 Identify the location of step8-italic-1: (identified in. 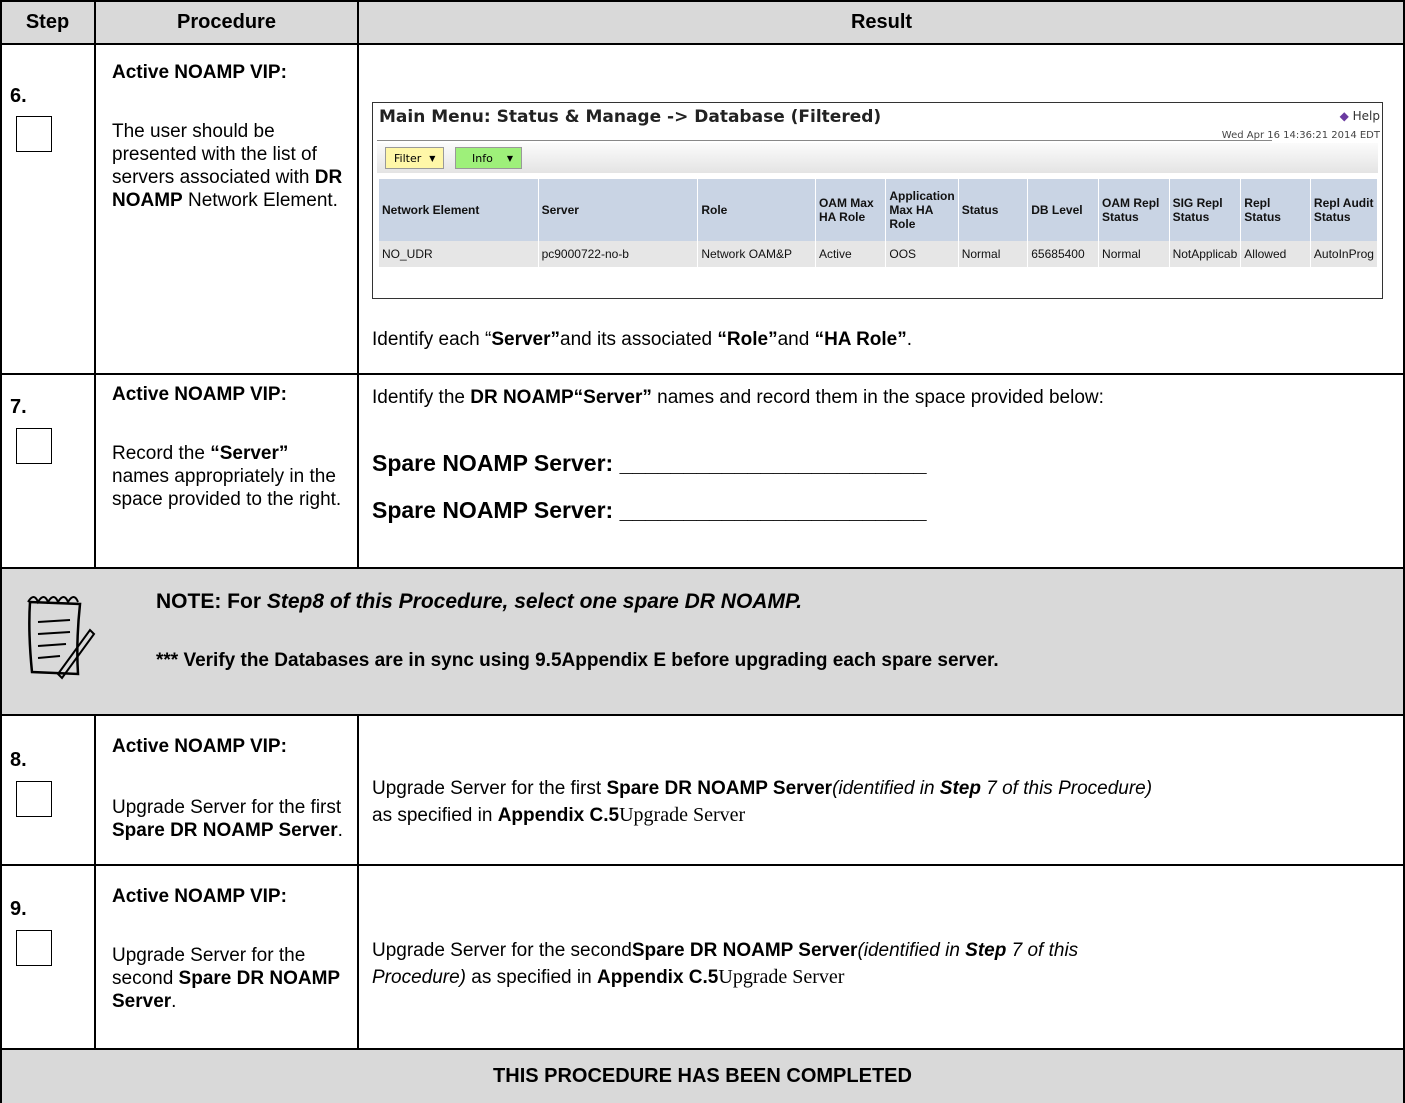
(886, 788).